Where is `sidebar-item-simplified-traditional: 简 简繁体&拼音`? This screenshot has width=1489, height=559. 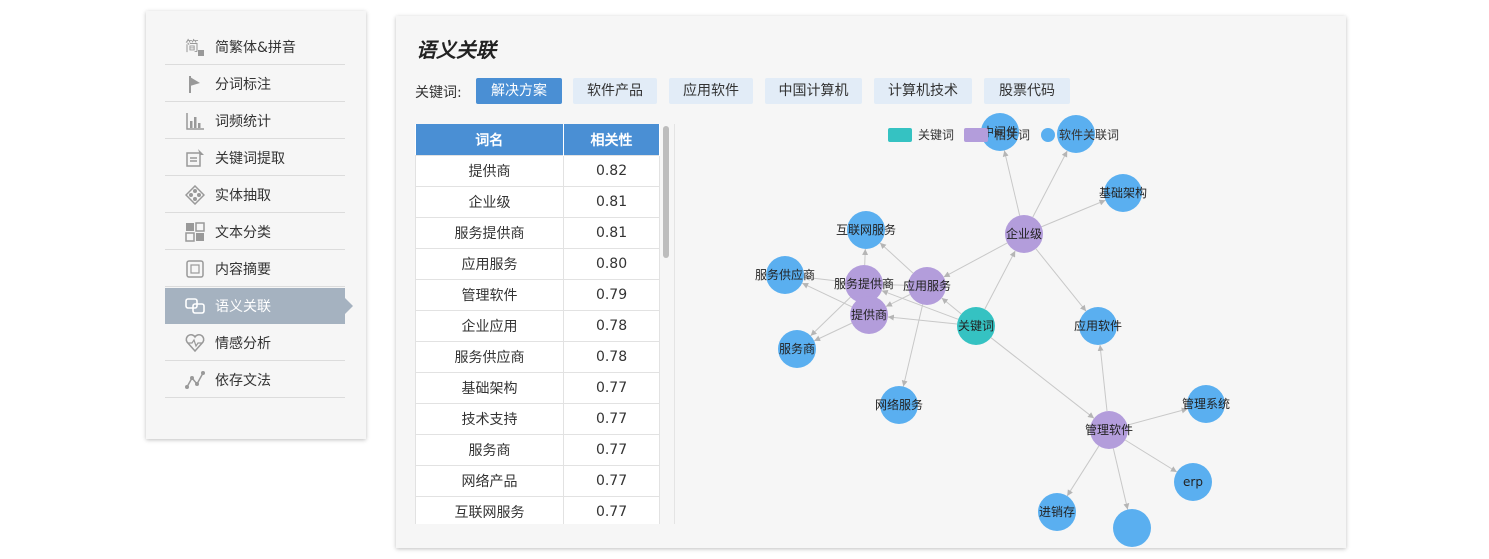
sidebar-item-simplified-traditional: 简 简繁体&拼音 is located at coordinates (255, 47).